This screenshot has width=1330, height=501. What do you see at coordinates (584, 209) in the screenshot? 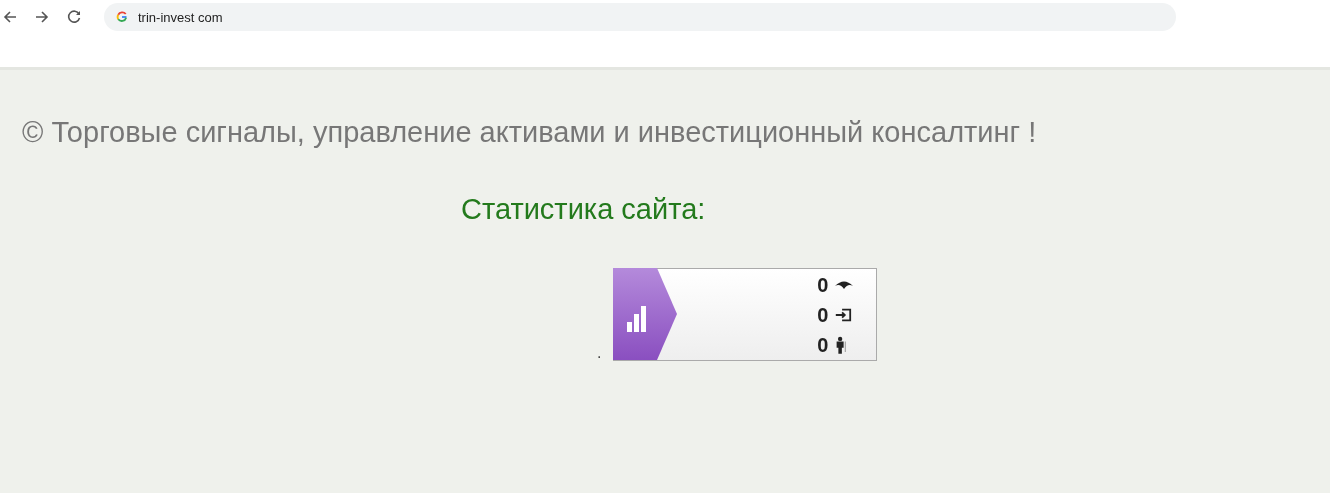
I see `stats-title: Статистика сайта:` at bounding box center [584, 209].